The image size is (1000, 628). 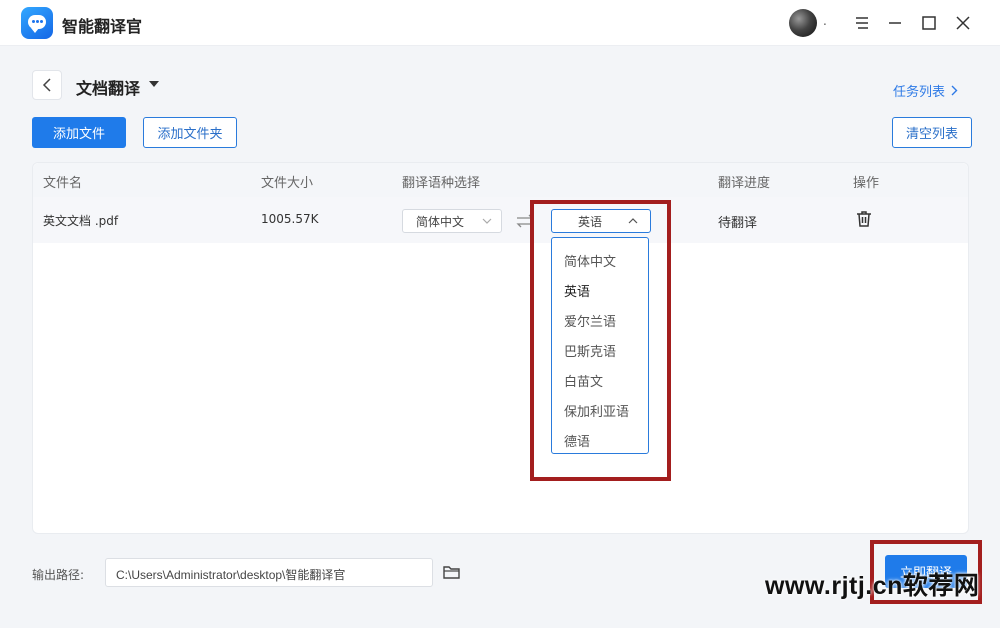 I want to click on title-bar: 智能翻译官 ., so click(x=500, y=23).